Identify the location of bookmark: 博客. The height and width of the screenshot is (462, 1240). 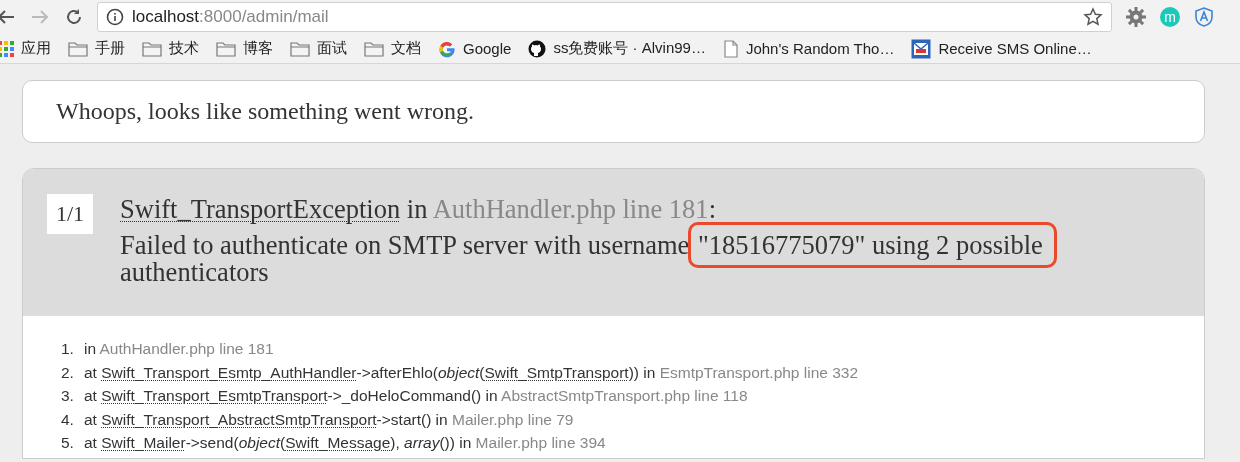
(244, 48).